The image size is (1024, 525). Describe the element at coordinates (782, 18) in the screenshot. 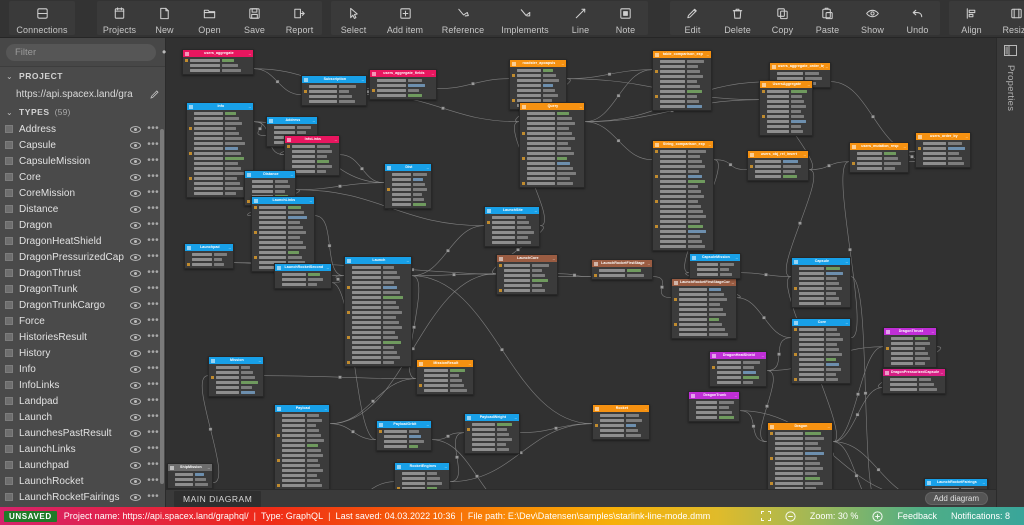

I see `toolbar-button-copy: Copy` at that location.